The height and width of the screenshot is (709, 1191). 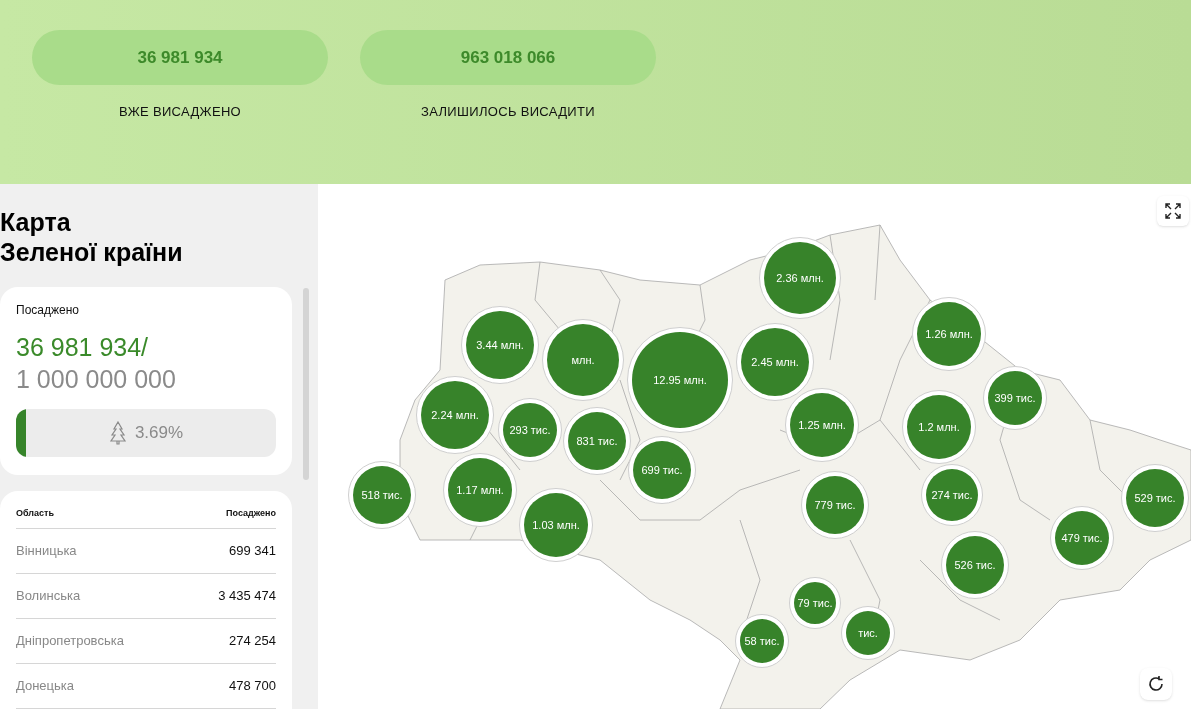 I want to click on goal-count: 1 000 000 000, so click(x=96, y=379).